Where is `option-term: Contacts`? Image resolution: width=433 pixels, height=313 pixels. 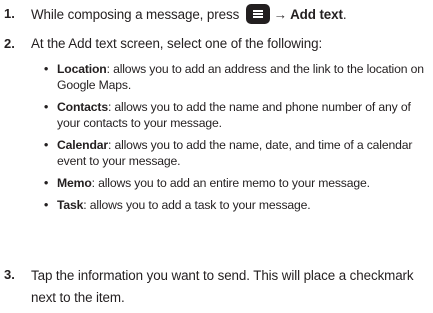 option-term: Contacts is located at coordinates (82, 107).